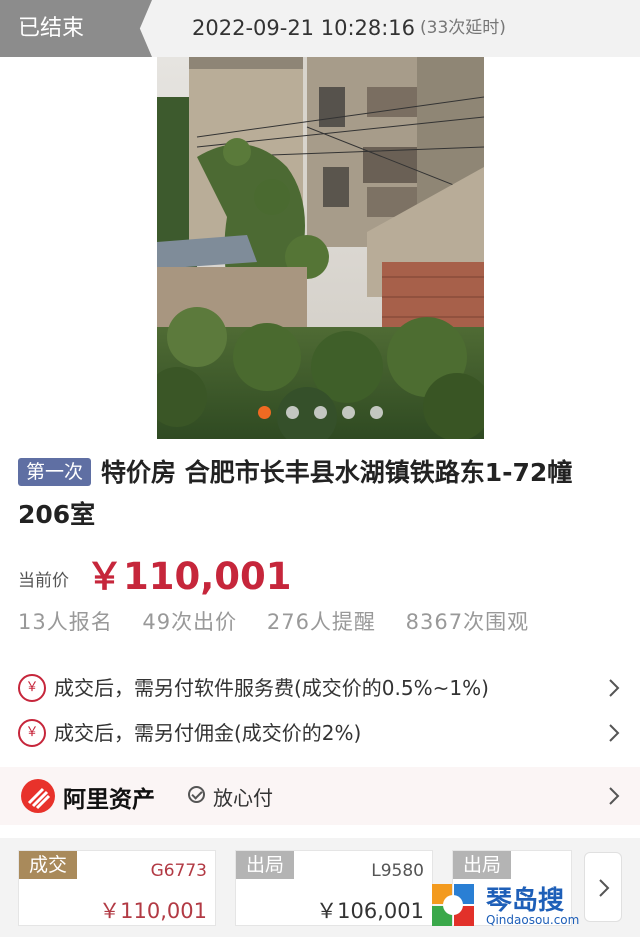 This screenshot has height=937, width=640. I want to click on auction-status-bar: 已结束 2022-09-21 10:28:16 (33次延时), so click(320, 28).